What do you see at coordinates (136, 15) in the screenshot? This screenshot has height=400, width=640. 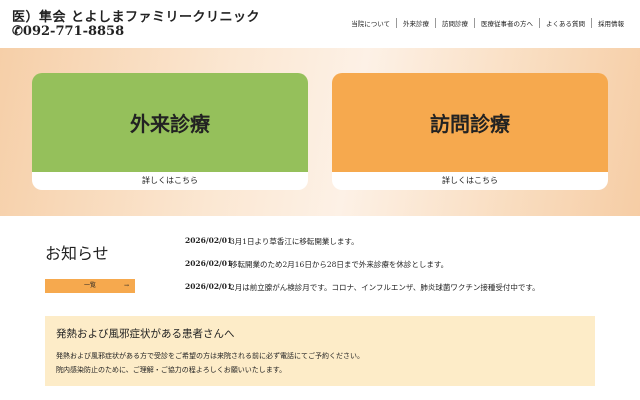 I see `clinic-logo: 医）隼会 とよしまファミリークリニック` at bounding box center [136, 15].